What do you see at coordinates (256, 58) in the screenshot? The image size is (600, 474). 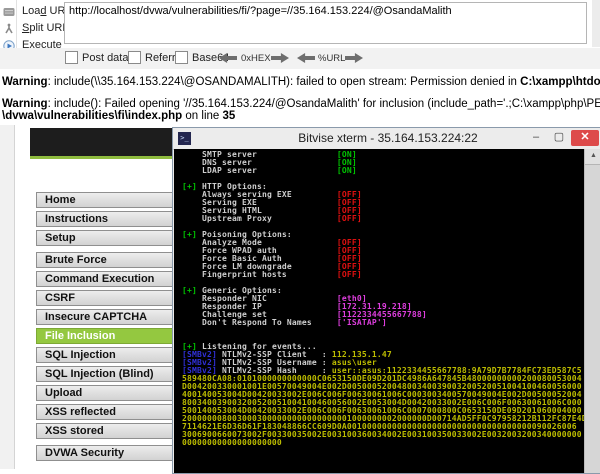 I see `hex-label: 0xHEX` at bounding box center [256, 58].